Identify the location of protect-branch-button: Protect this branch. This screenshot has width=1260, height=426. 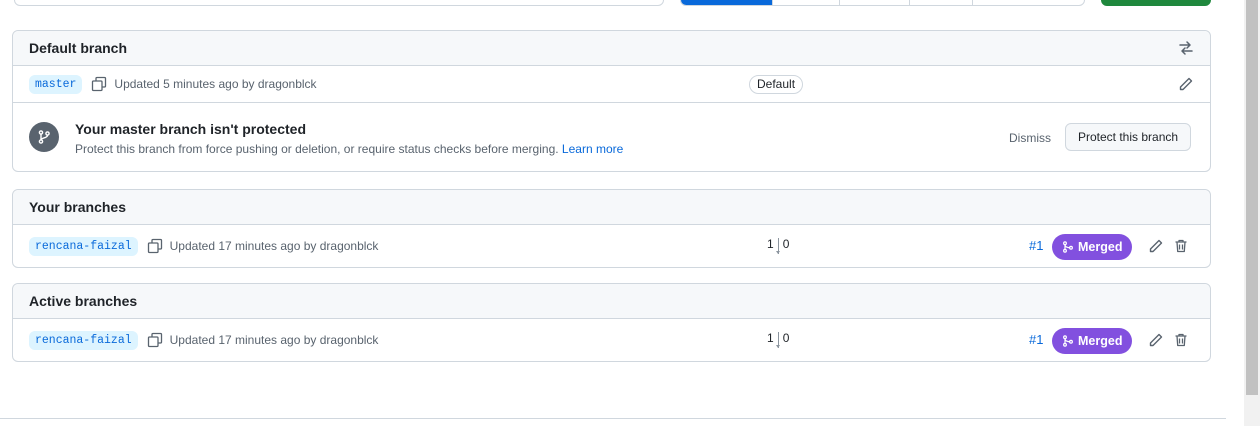
(1128, 137).